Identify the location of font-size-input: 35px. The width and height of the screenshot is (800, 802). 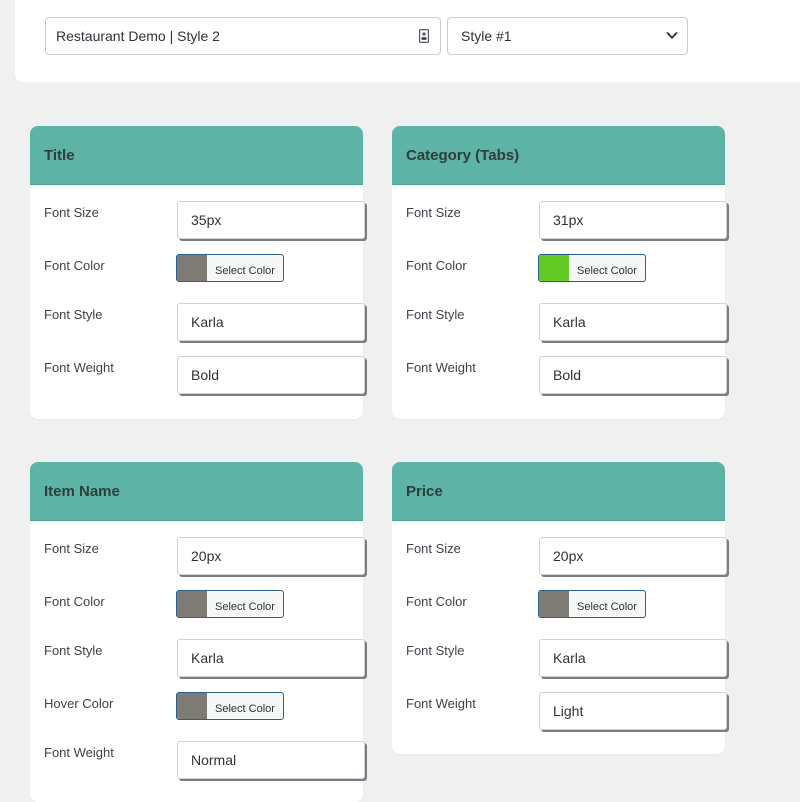
(271, 220).